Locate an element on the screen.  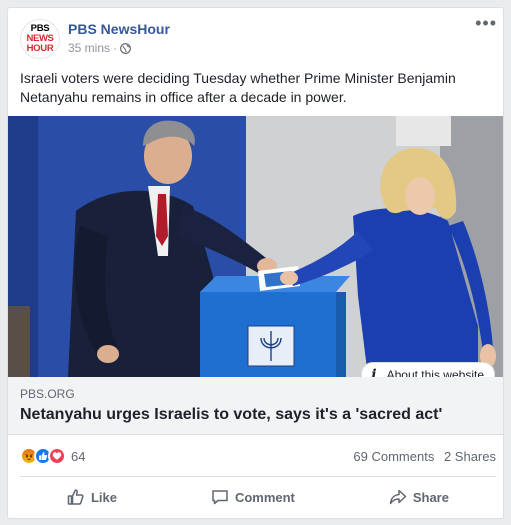
reaction-count: 64 is located at coordinates (78, 456).